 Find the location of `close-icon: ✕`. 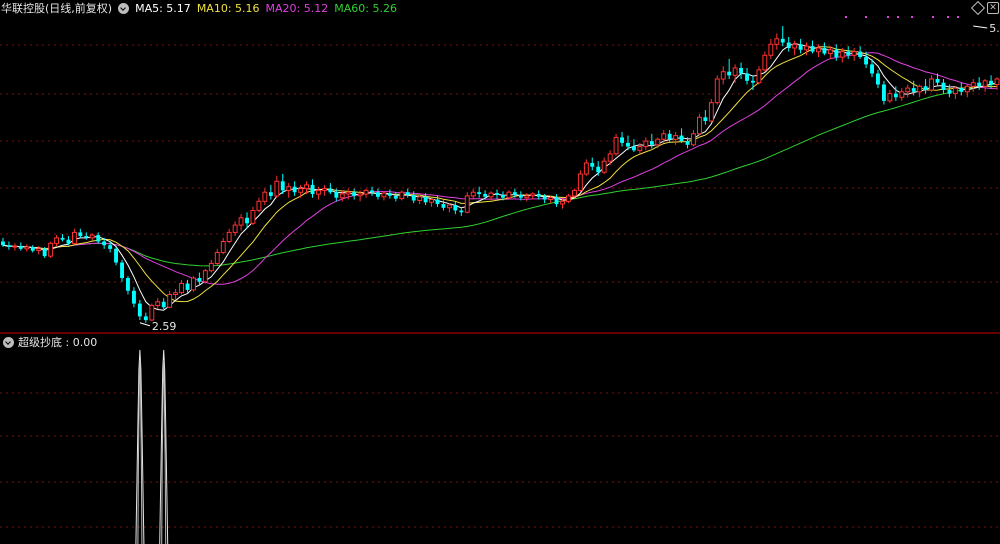

close-icon: ✕ is located at coordinates (993, 8).